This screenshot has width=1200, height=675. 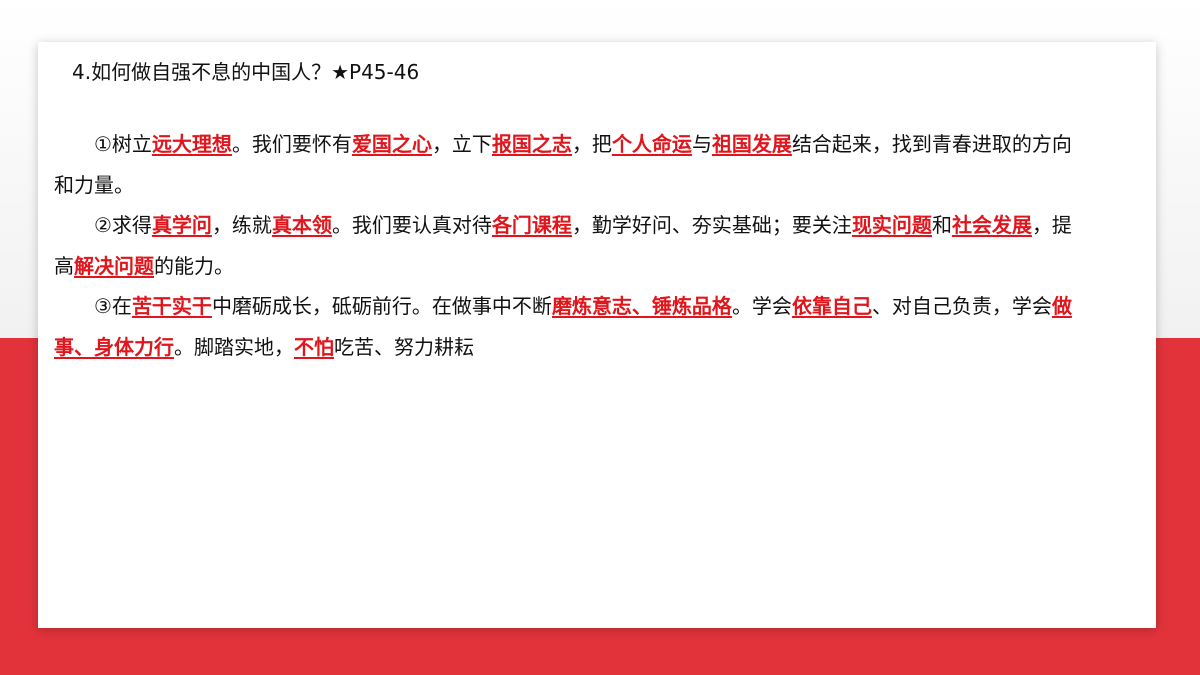 What do you see at coordinates (941, 225) in the screenshot?
I see `text-segment: 和` at bounding box center [941, 225].